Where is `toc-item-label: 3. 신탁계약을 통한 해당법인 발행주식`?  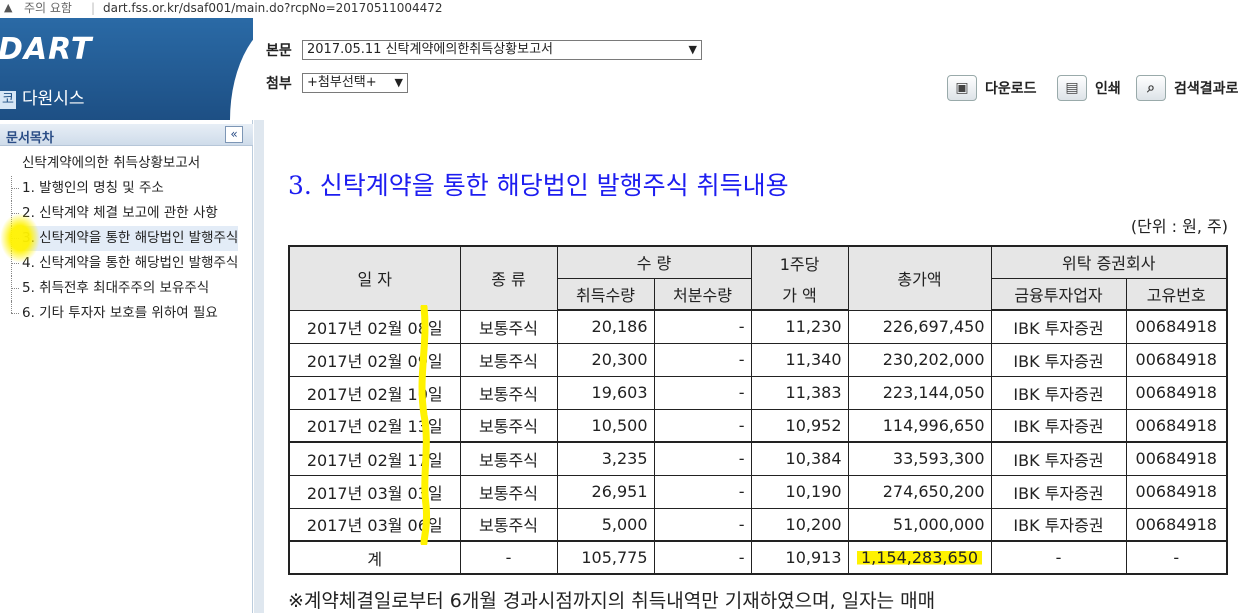 toc-item-label: 3. 신탁계약을 통한 해당법인 발행주식 is located at coordinates (130, 238).